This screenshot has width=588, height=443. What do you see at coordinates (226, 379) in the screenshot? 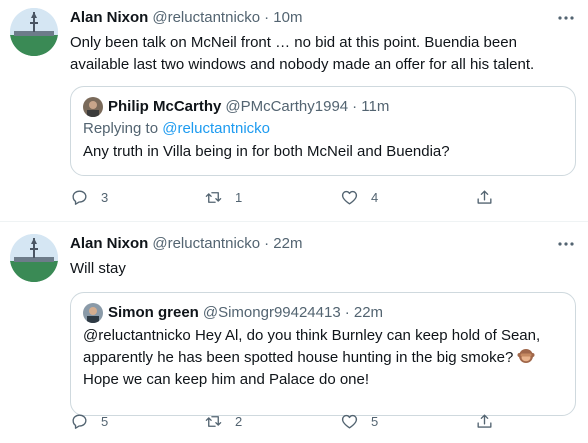
I see `quote-text-line-2: Hope we can keep him and Palace do one!` at bounding box center [226, 379].